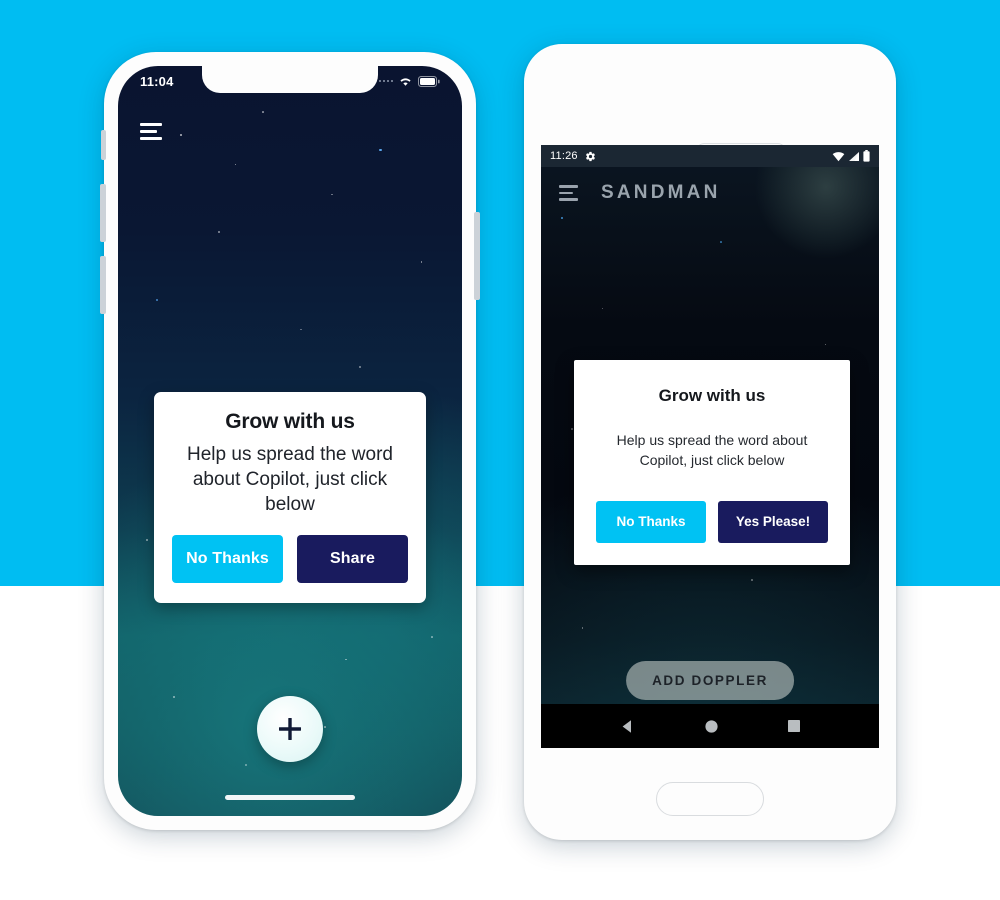  What do you see at coordinates (103, 285) in the screenshot?
I see `iphone-volume-down-button` at bounding box center [103, 285].